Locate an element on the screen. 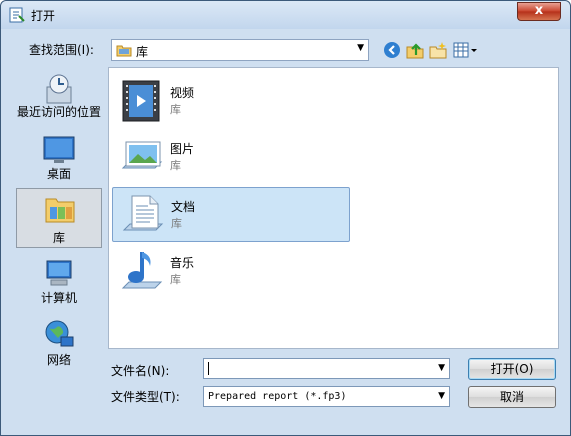  place-label: 计算机 is located at coordinates (58, 298).